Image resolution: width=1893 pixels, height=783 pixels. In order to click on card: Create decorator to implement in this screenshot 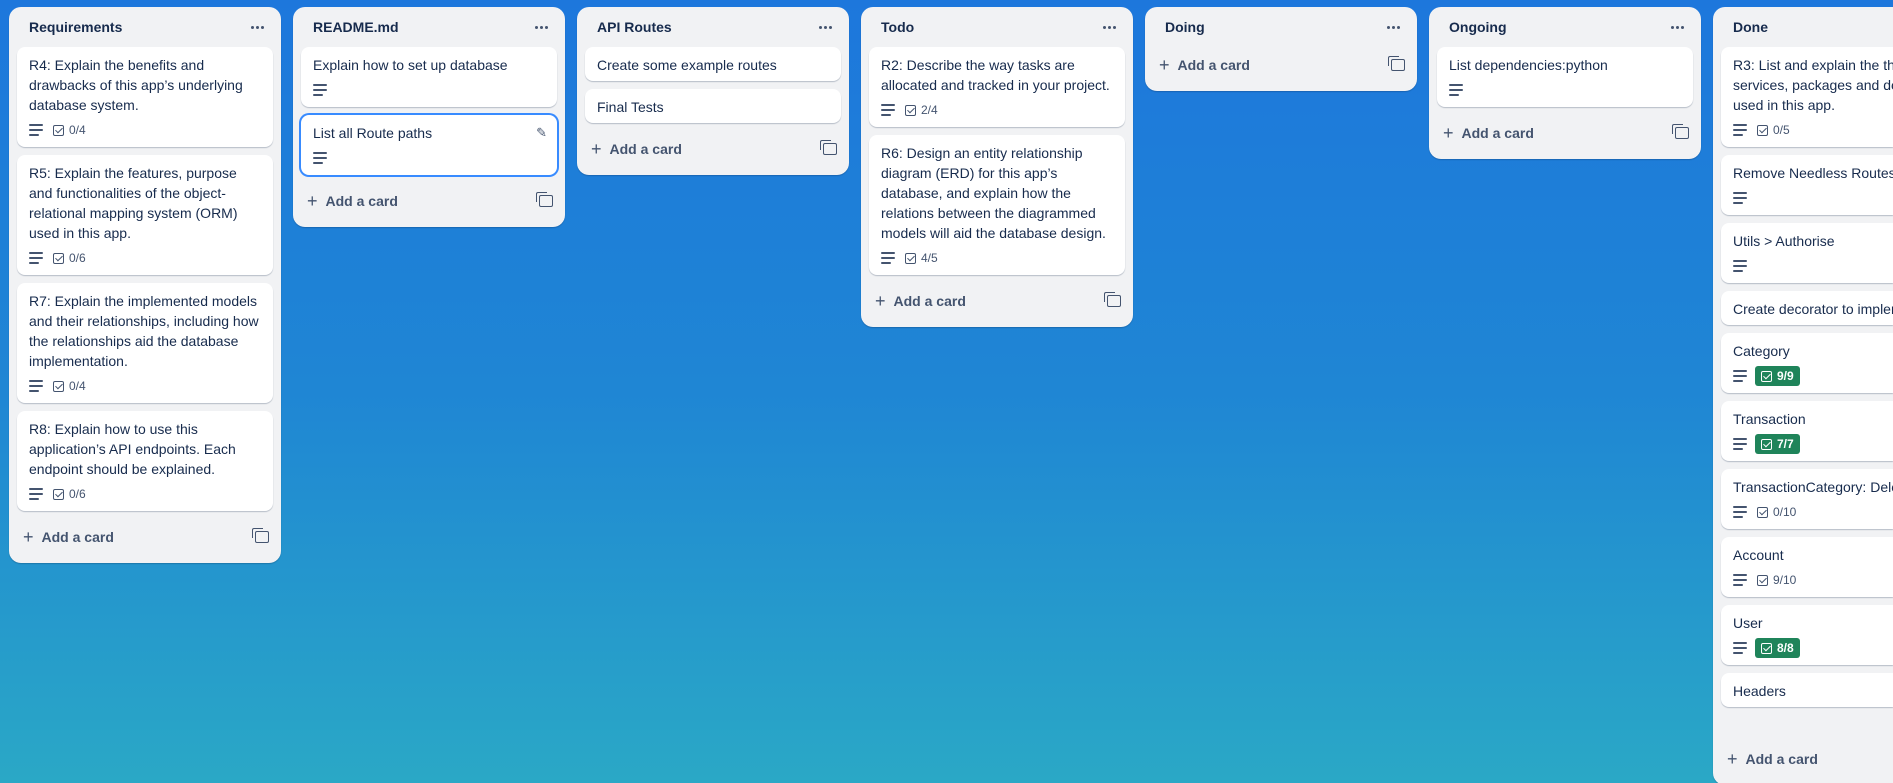, I will do `click(1807, 308)`.